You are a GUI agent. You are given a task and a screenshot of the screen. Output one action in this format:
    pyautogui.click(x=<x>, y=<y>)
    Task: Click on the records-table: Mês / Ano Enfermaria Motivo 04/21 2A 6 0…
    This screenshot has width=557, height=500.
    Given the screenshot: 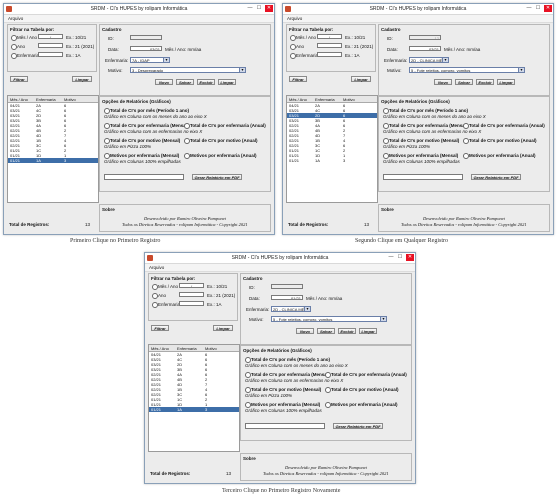 What is the action you would take?
    pyautogui.click(x=332, y=149)
    